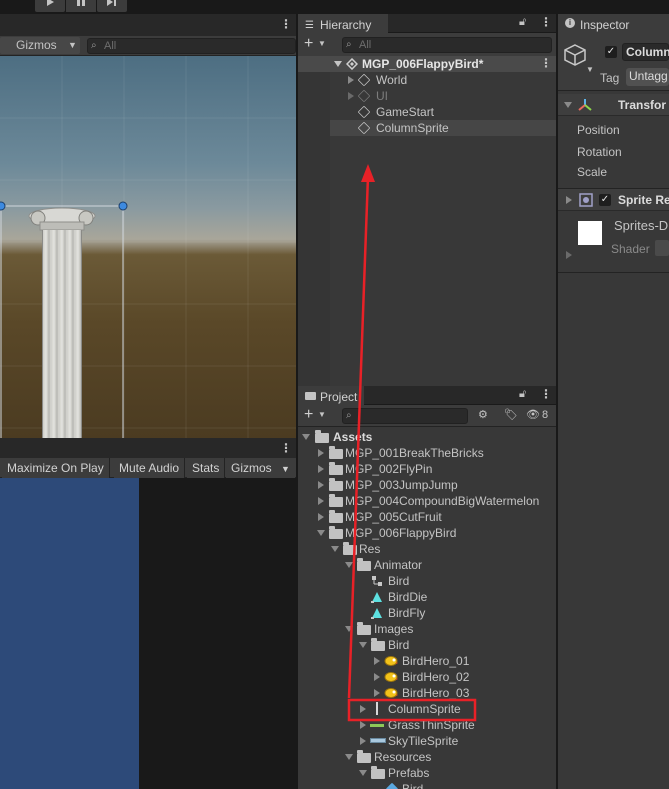  Describe the element at coordinates (343, 23) in the screenshot. I see `tab-hierarchy: ☰ Hierarchy` at that location.